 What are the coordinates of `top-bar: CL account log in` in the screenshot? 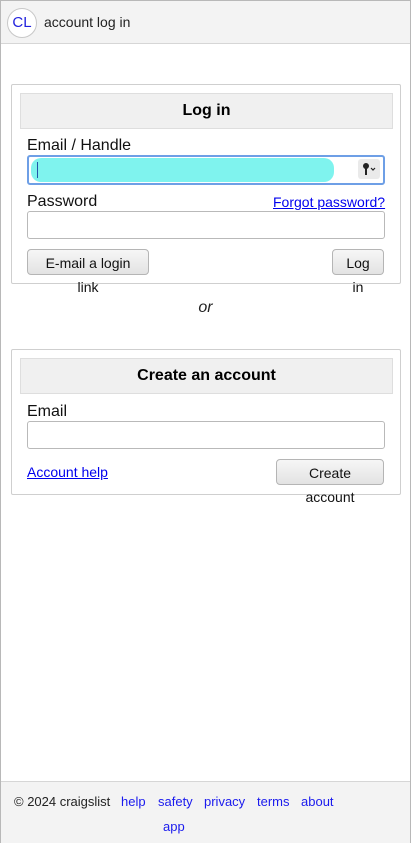 It's located at (205, 22).